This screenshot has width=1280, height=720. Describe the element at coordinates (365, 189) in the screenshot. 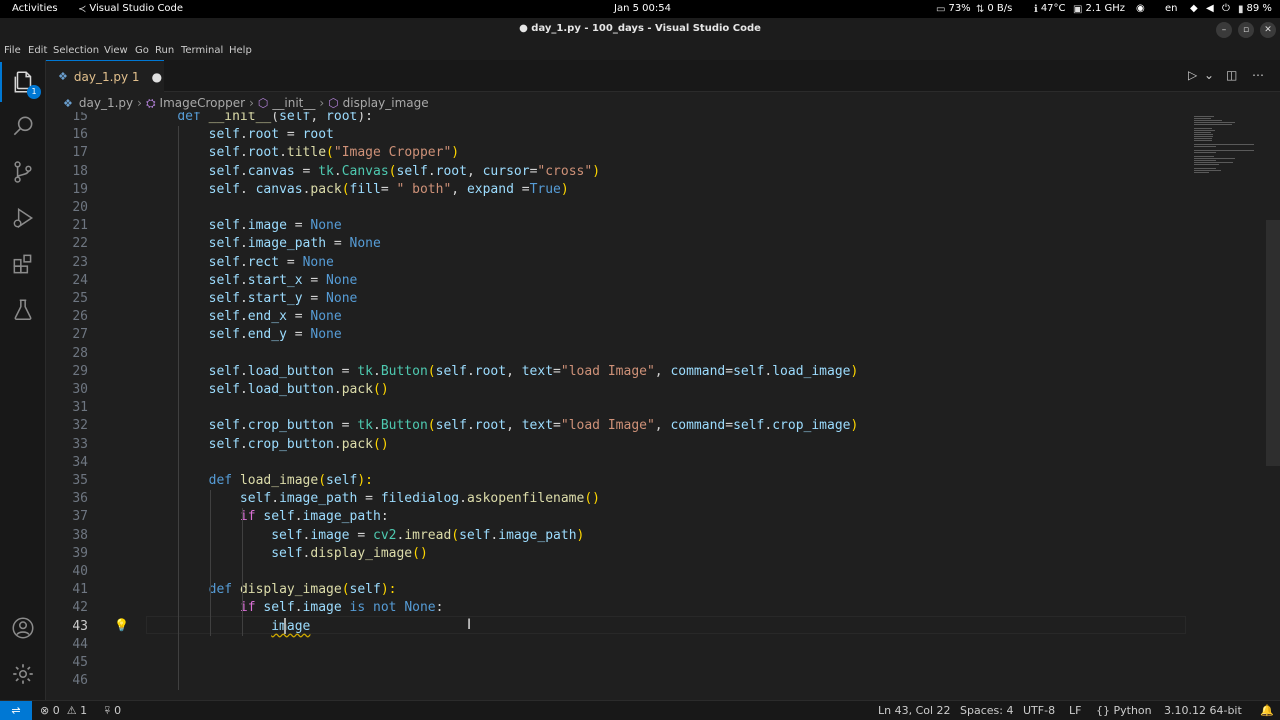

I see `code-token: fill` at that location.